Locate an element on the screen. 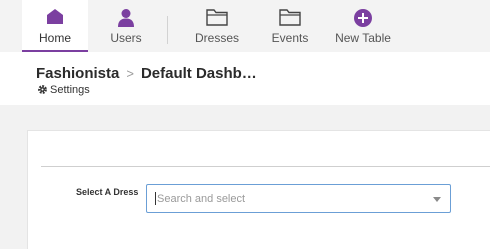 This screenshot has width=490, height=249. settings-link: Settings is located at coordinates (63, 90).